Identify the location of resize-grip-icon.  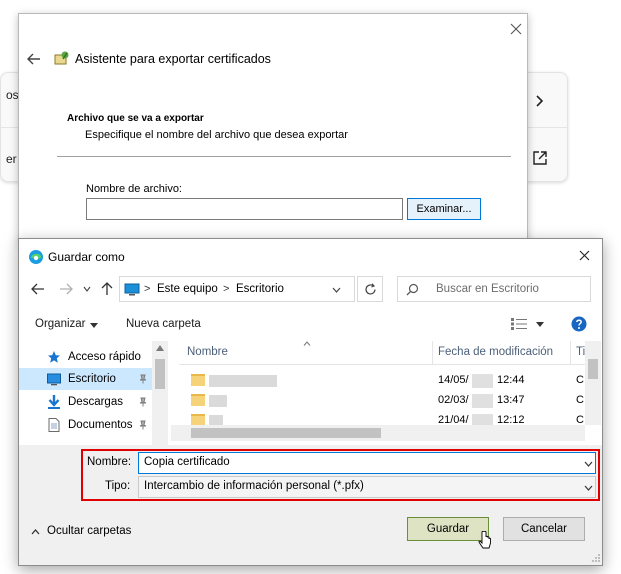
(596, 558).